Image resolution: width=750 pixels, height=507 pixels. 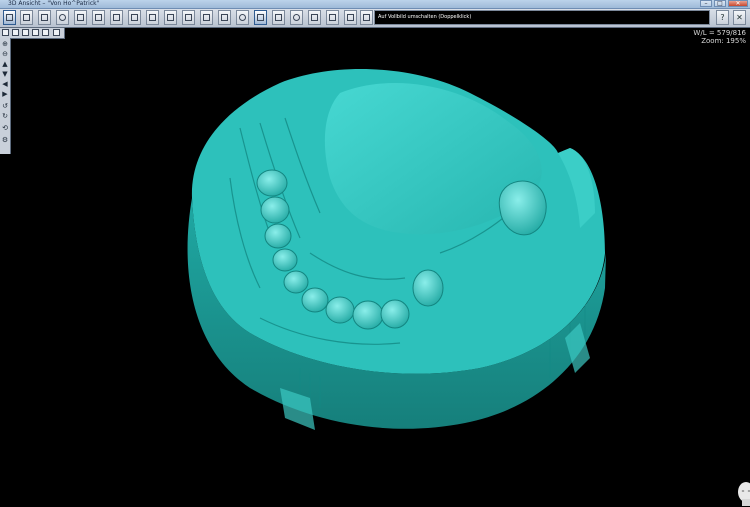 What do you see at coordinates (206, 17) in the screenshot?
I see `clipboard-button` at bounding box center [206, 17].